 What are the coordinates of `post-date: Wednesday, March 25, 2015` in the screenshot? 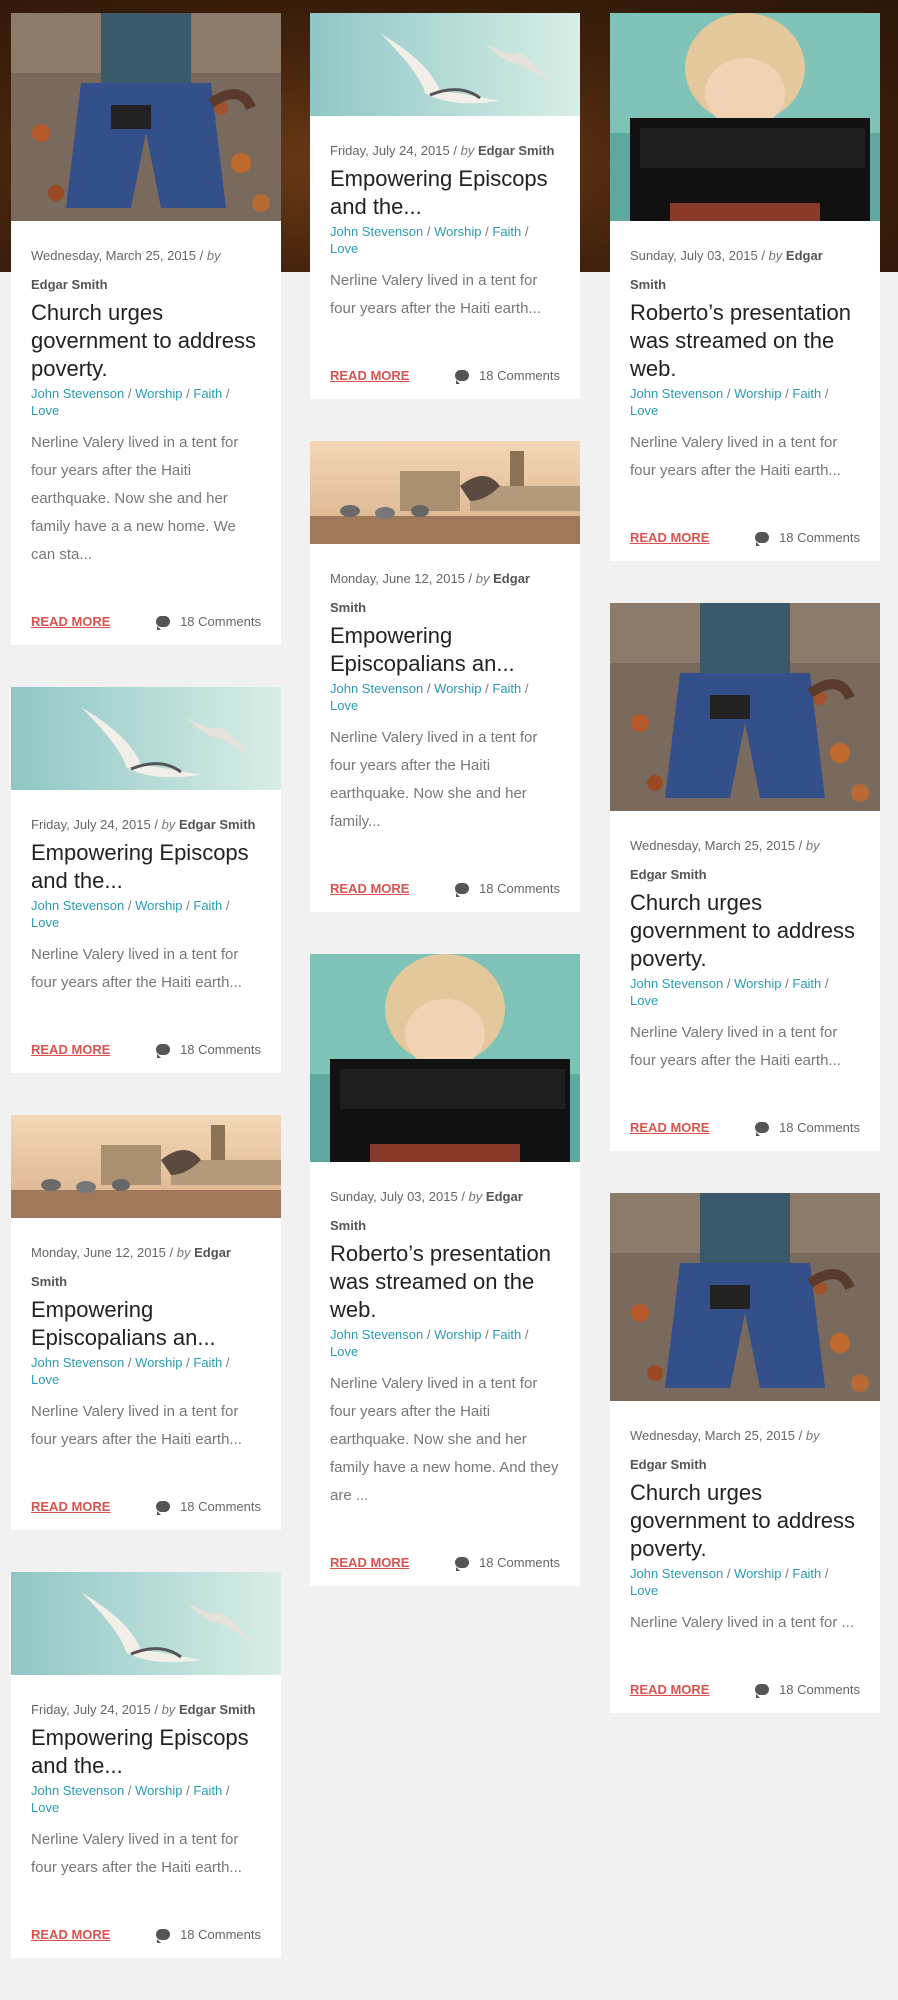 It's located at (713, 845).